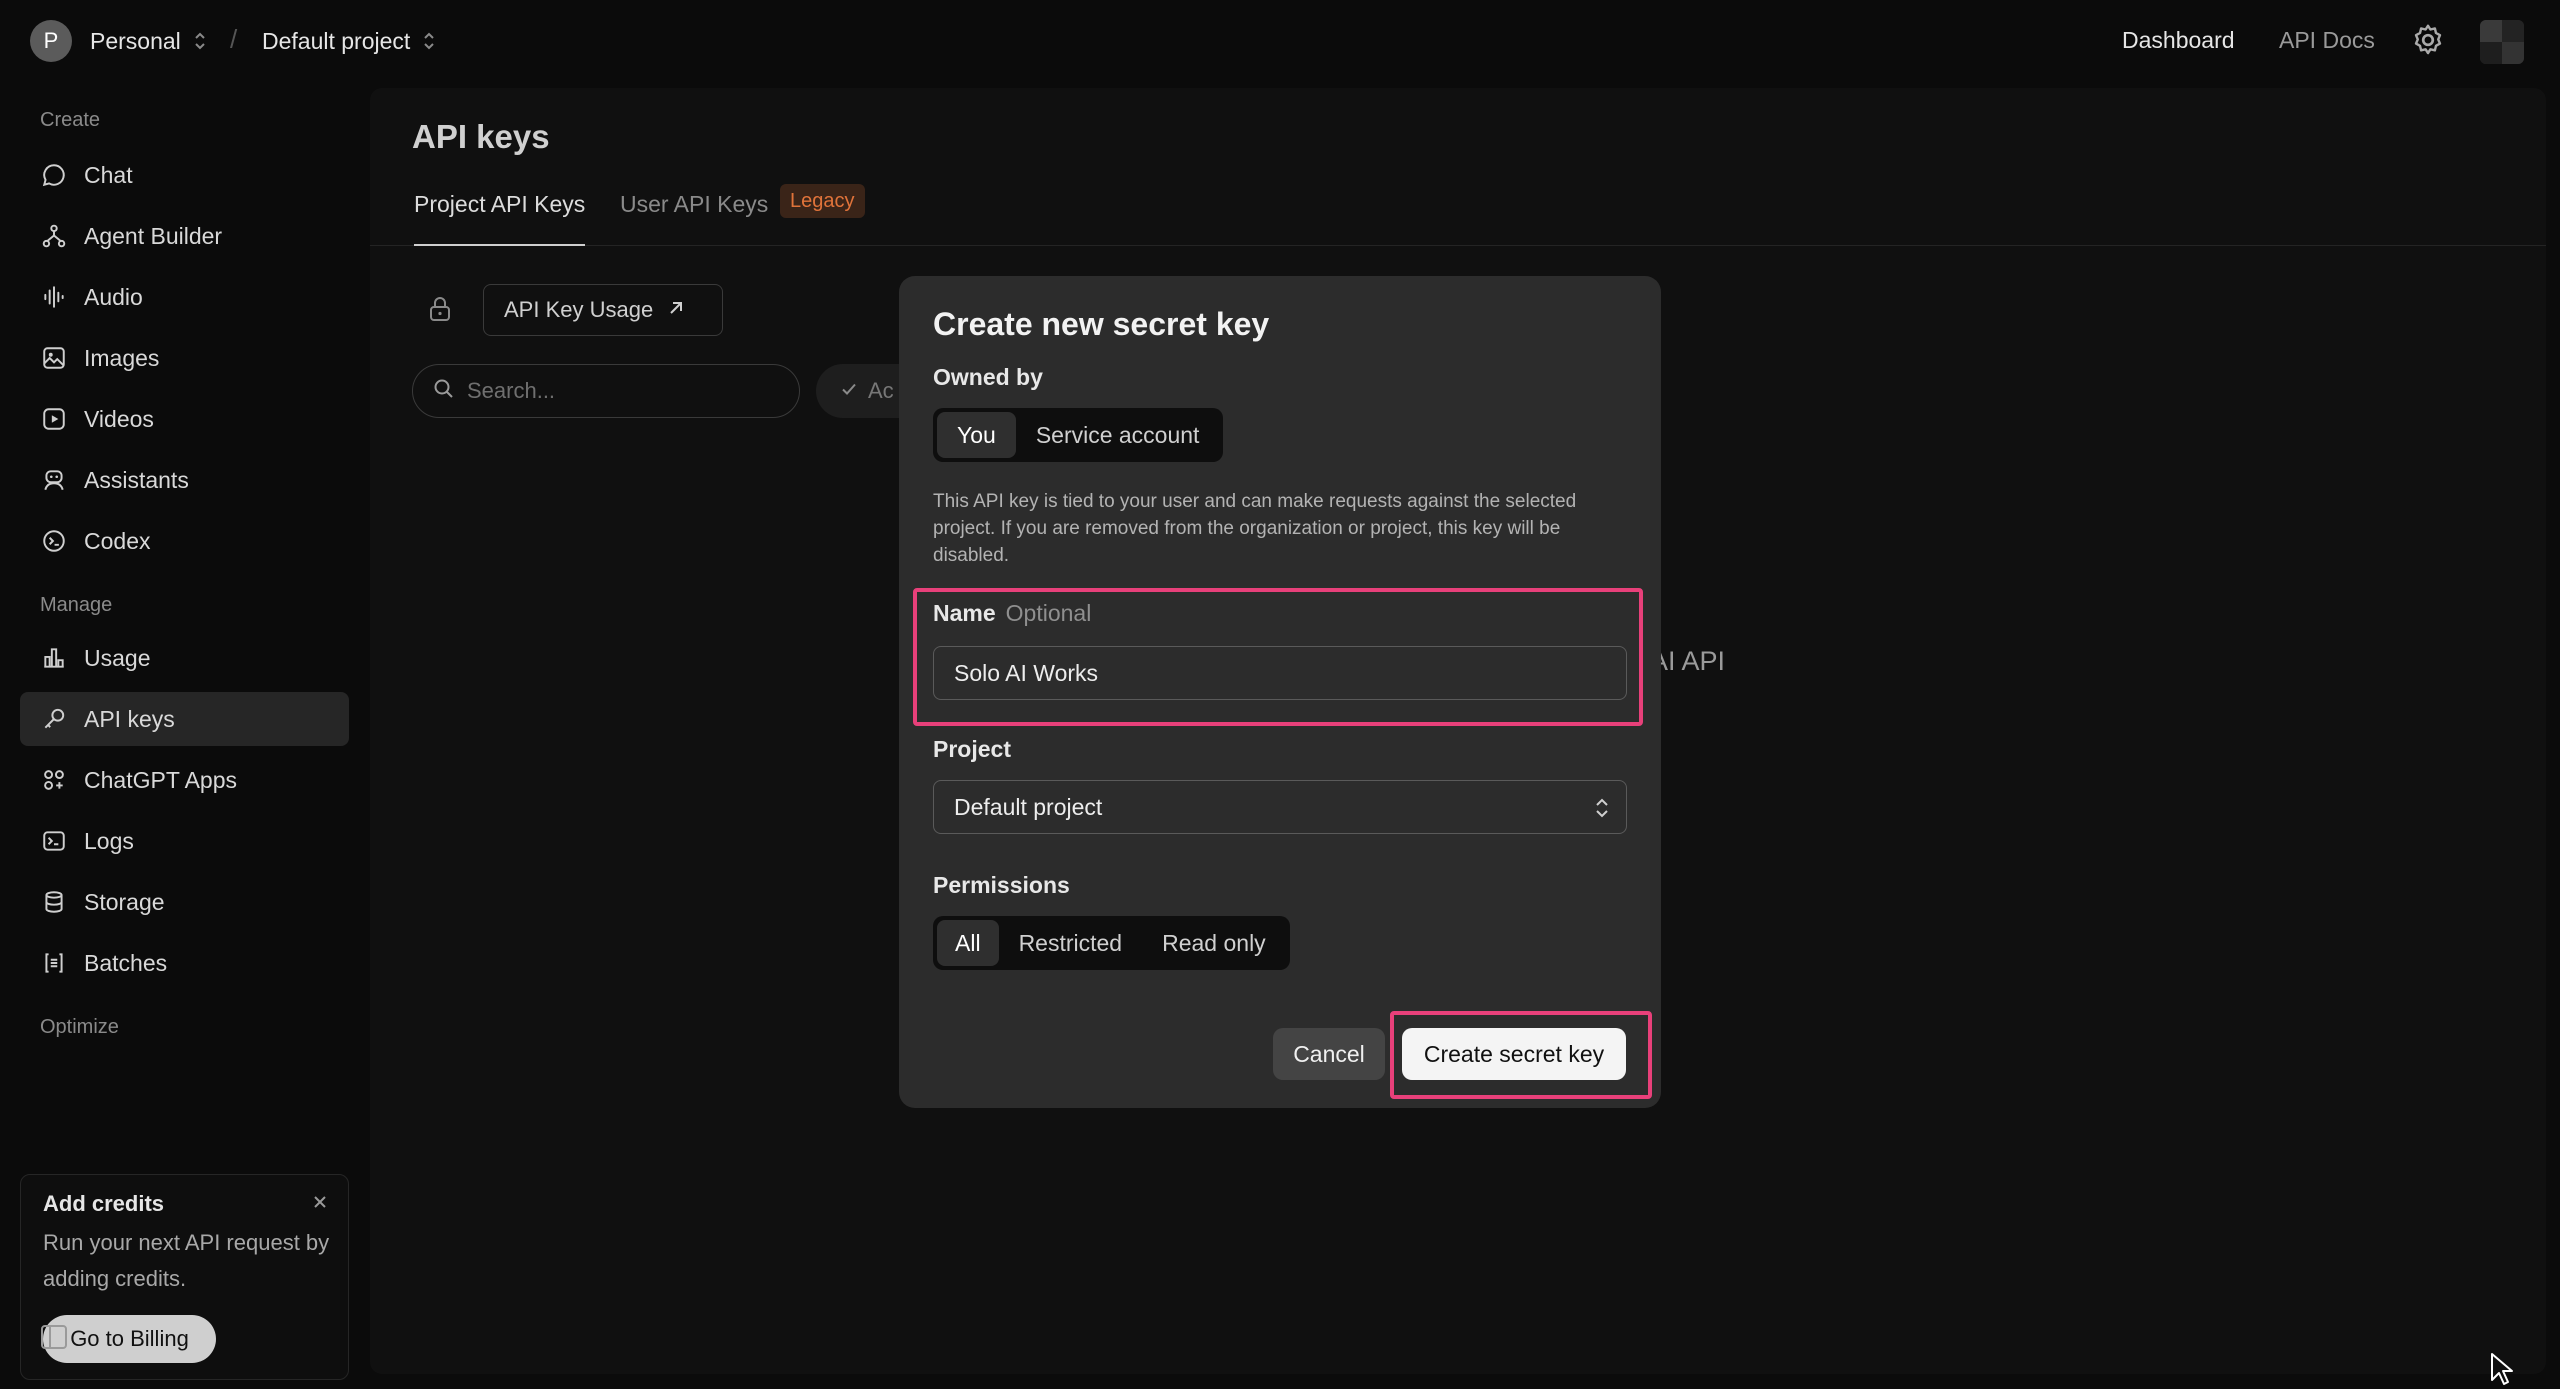  What do you see at coordinates (579, 309) in the screenshot?
I see `api-key-usage-label: API Key Usage` at bounding box center [579, 309].